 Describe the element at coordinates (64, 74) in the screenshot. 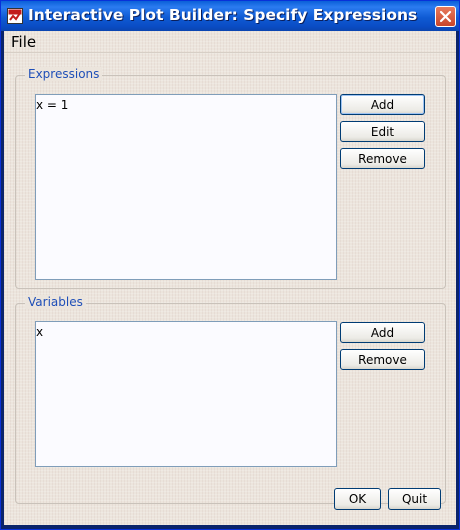

I see `expressions-group-title: Expressions` at that location.